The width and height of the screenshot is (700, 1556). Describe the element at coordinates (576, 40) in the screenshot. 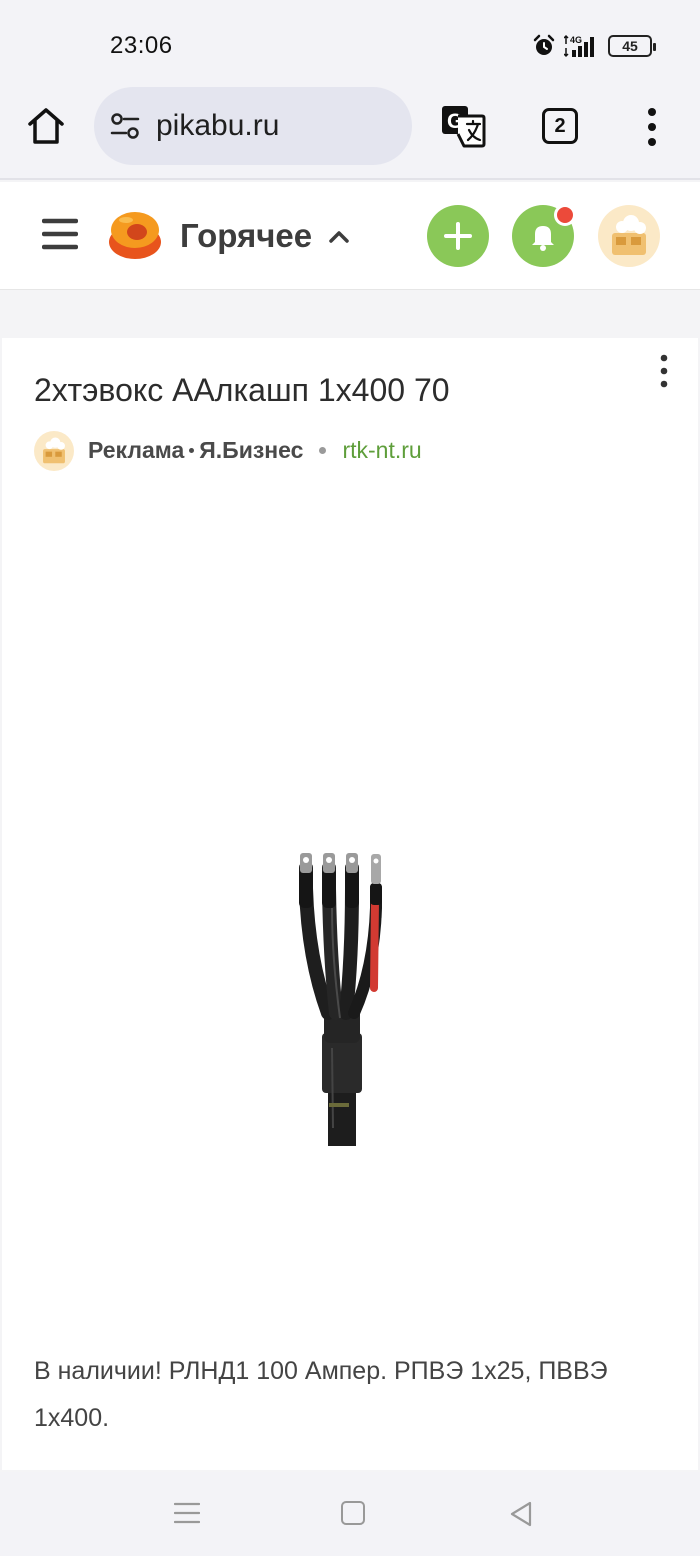

I see `network-type: 4G` at that location.